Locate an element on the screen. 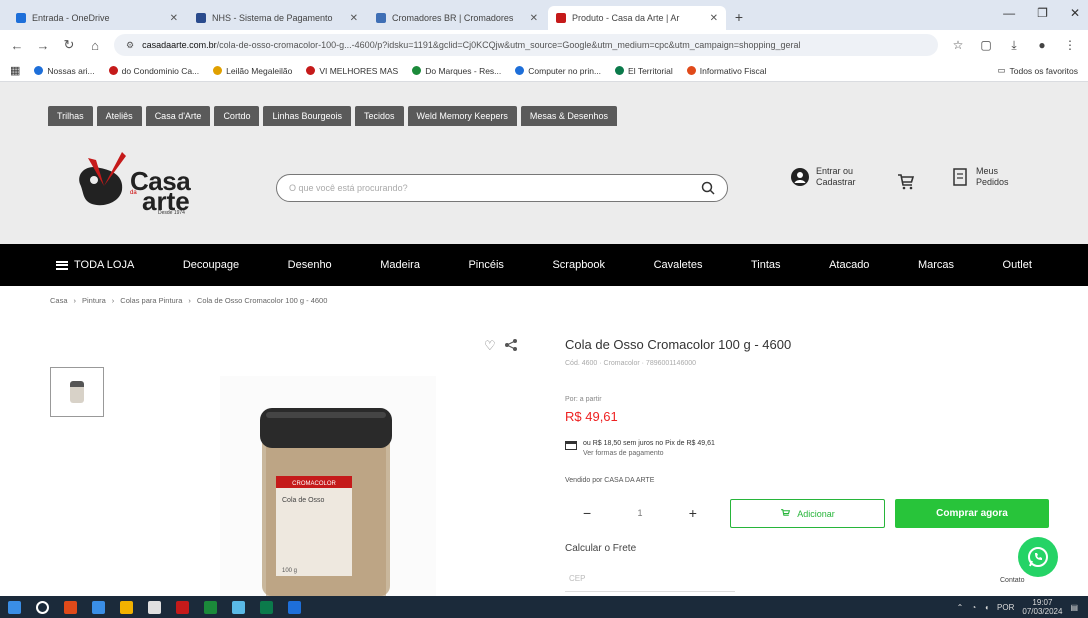  forward-icon: → is located at coordinates (43, 45).